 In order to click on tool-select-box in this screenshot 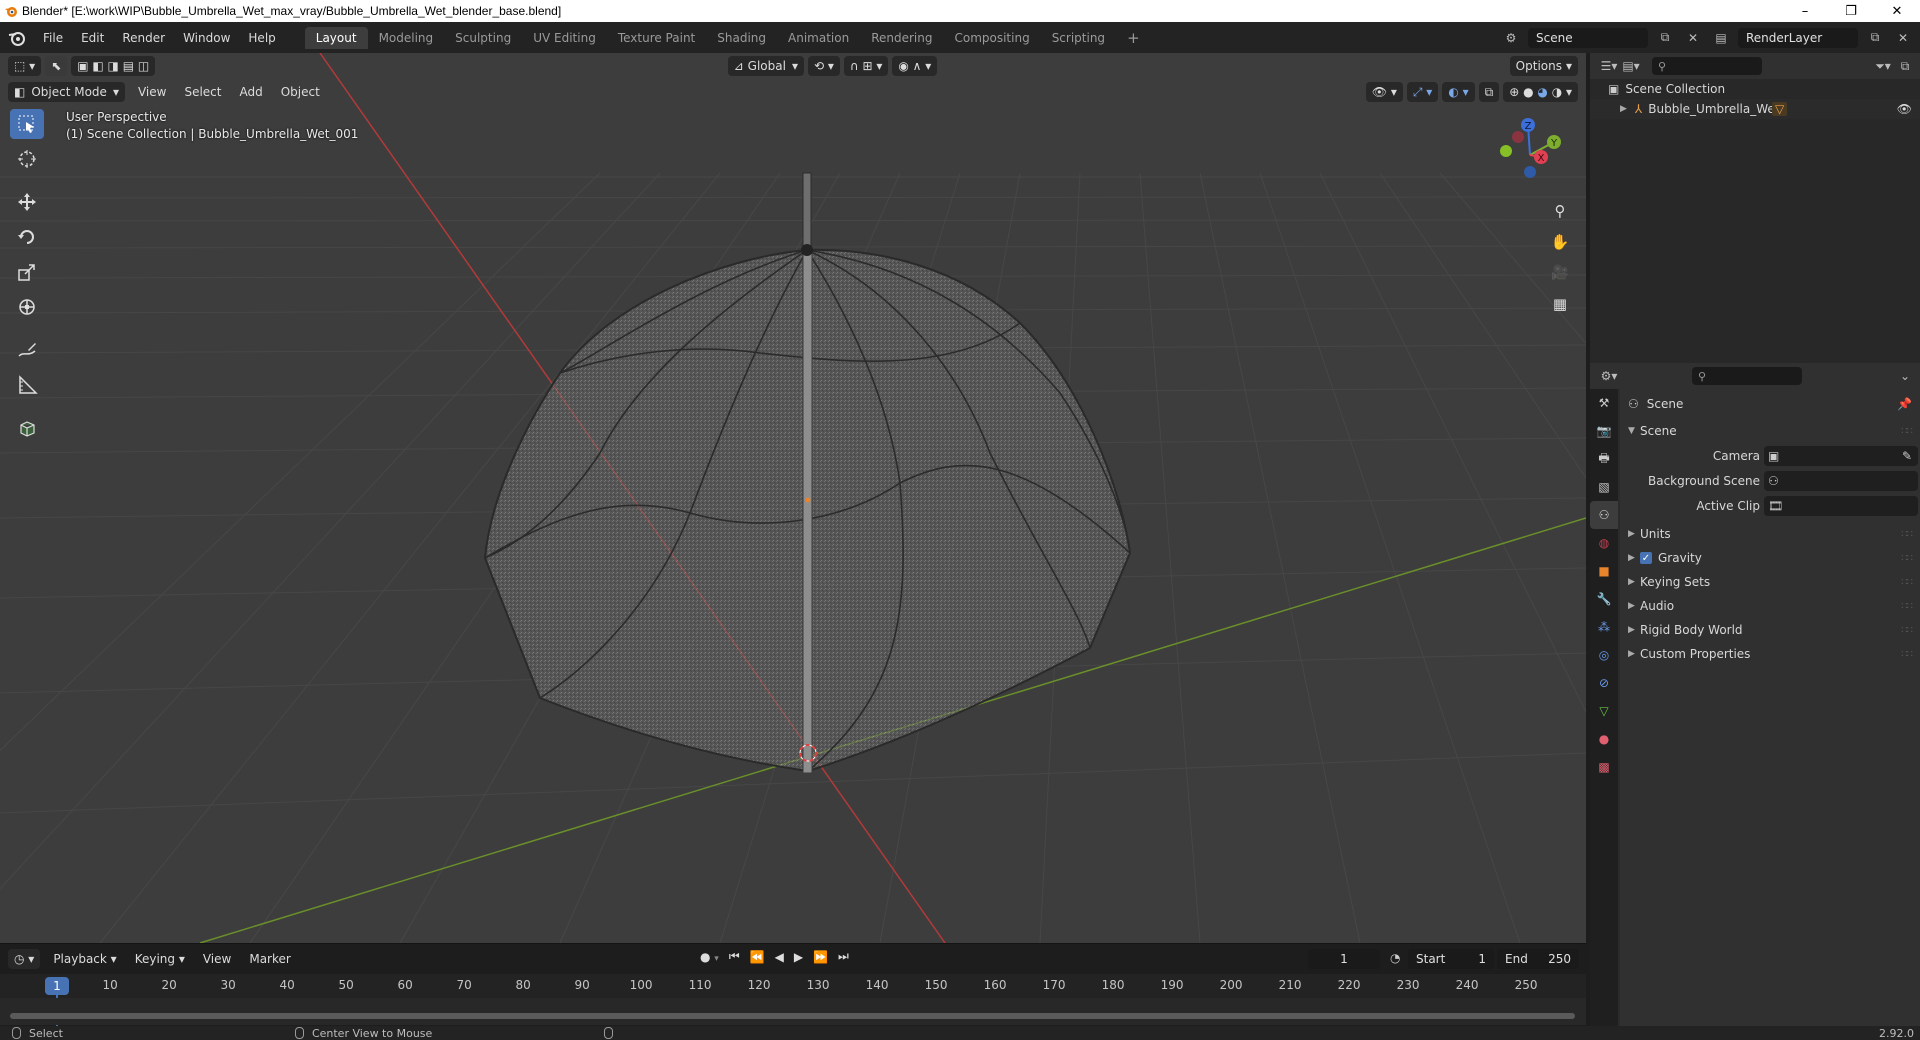, I will do `click(27, 124)`.